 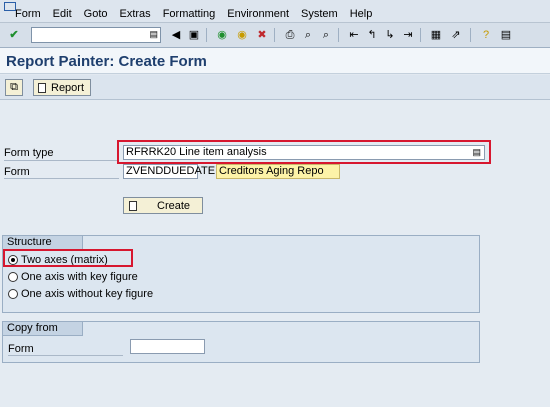 I want to click on menu-formatting: Formatting, so click(x=189, y=14).